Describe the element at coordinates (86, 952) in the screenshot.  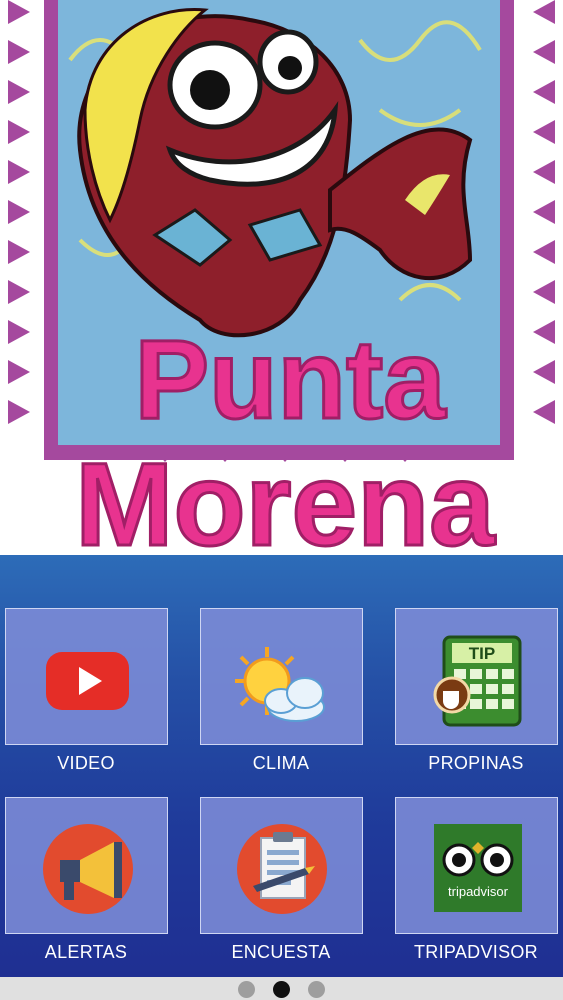
I see `menu-label-alertas: ALERTAS` at that location.